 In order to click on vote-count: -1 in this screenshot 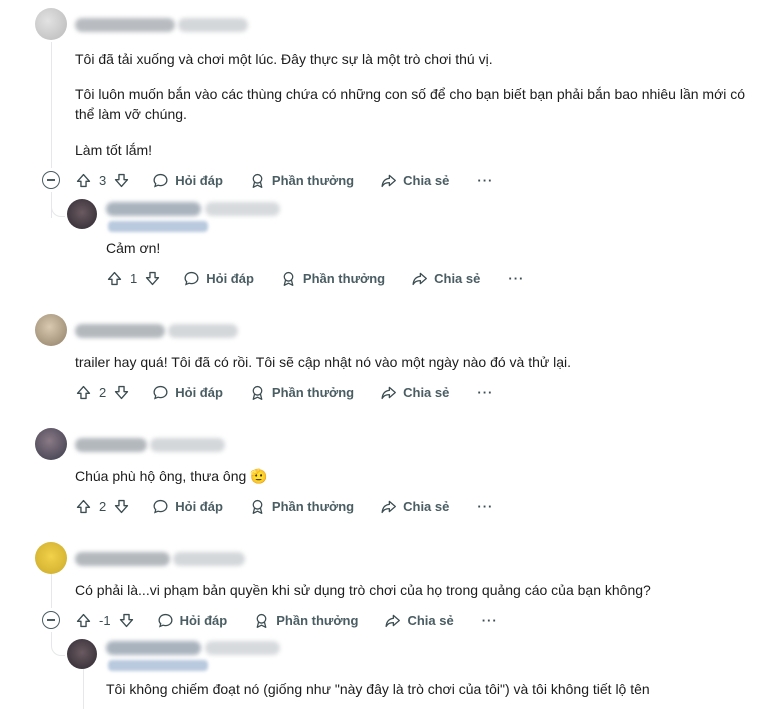, I will do `click(105, 620)`.